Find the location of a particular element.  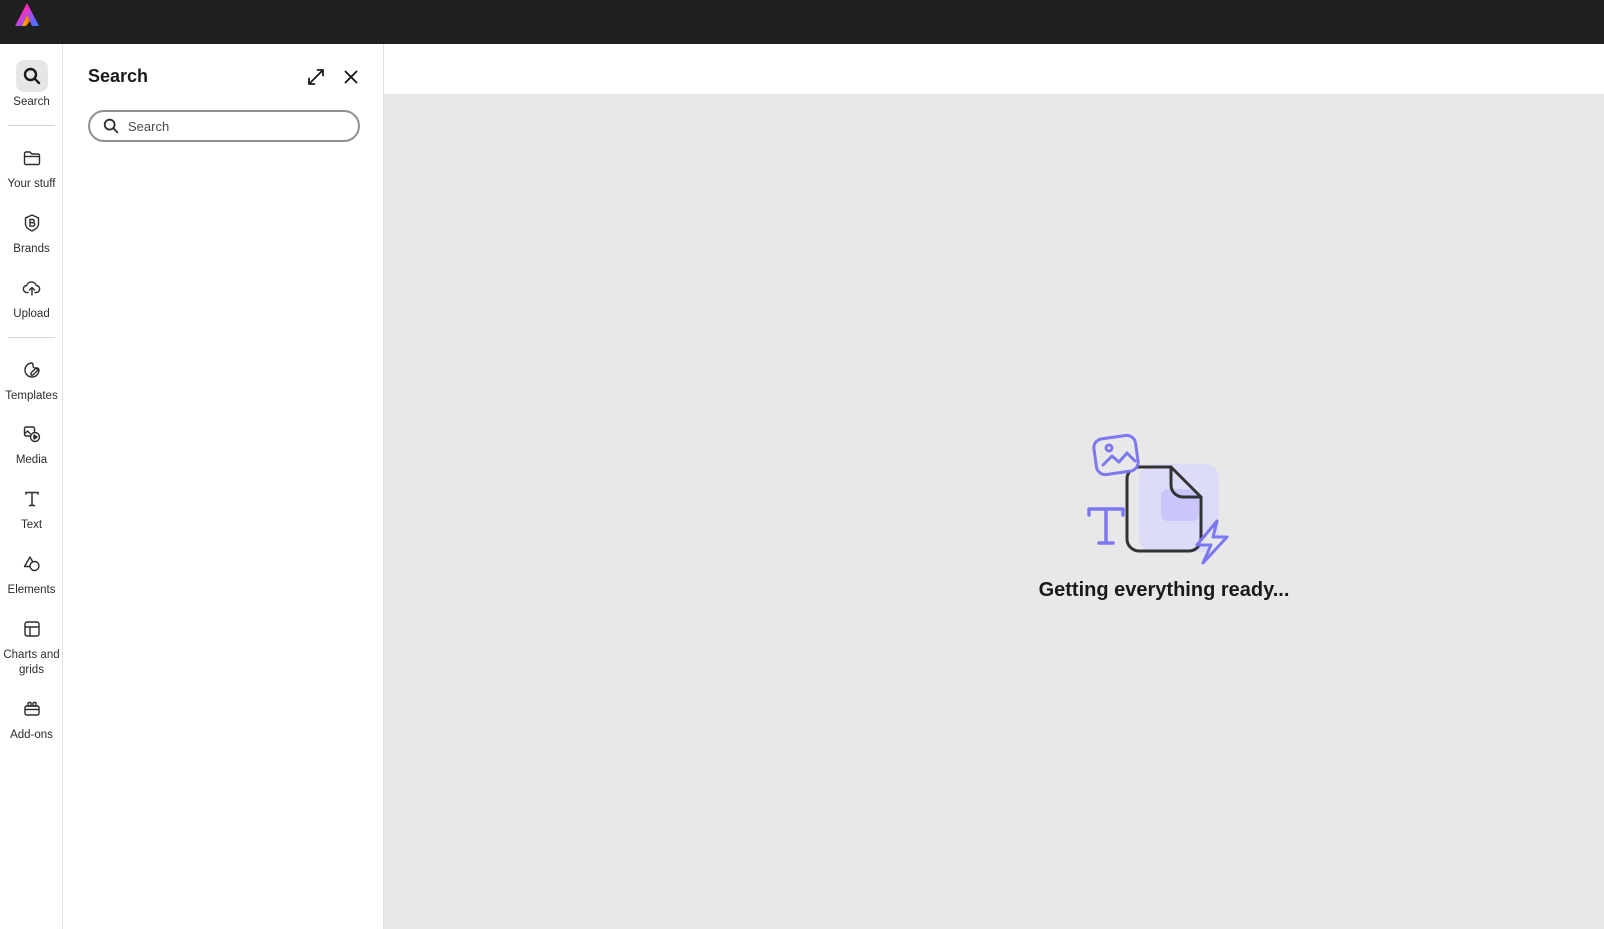

rail-item-label: Search is located at coordinates (31, 102).